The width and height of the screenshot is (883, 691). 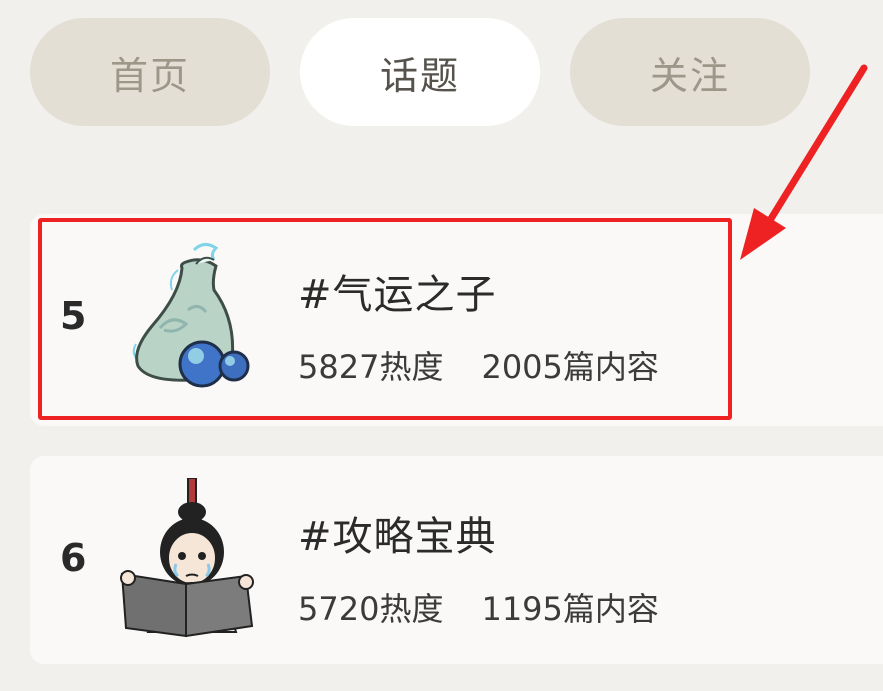 What do you see at coordinates (478, 365) in the screenshot?
I see `topic-meta: 5827热度 2005篇内容` at bounding box center [478, 365].